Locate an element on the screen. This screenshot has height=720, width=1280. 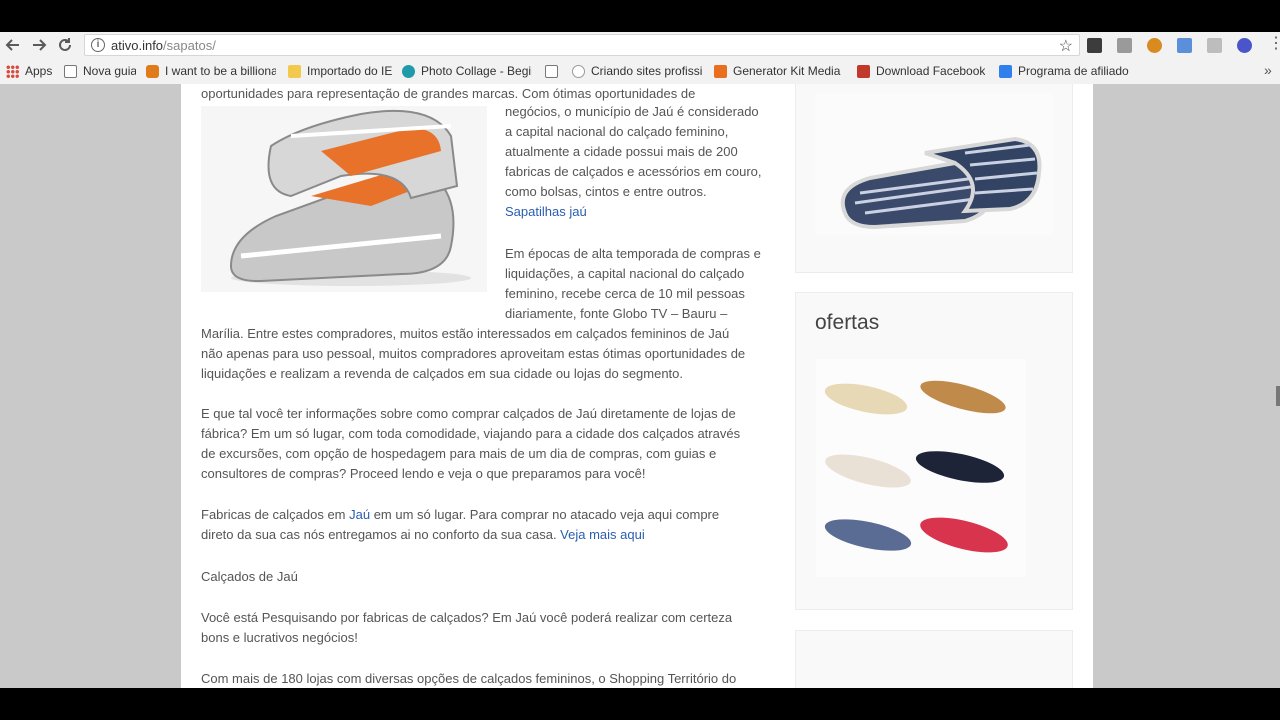
extension-gear-icon is located at coordinates (1154, 45).